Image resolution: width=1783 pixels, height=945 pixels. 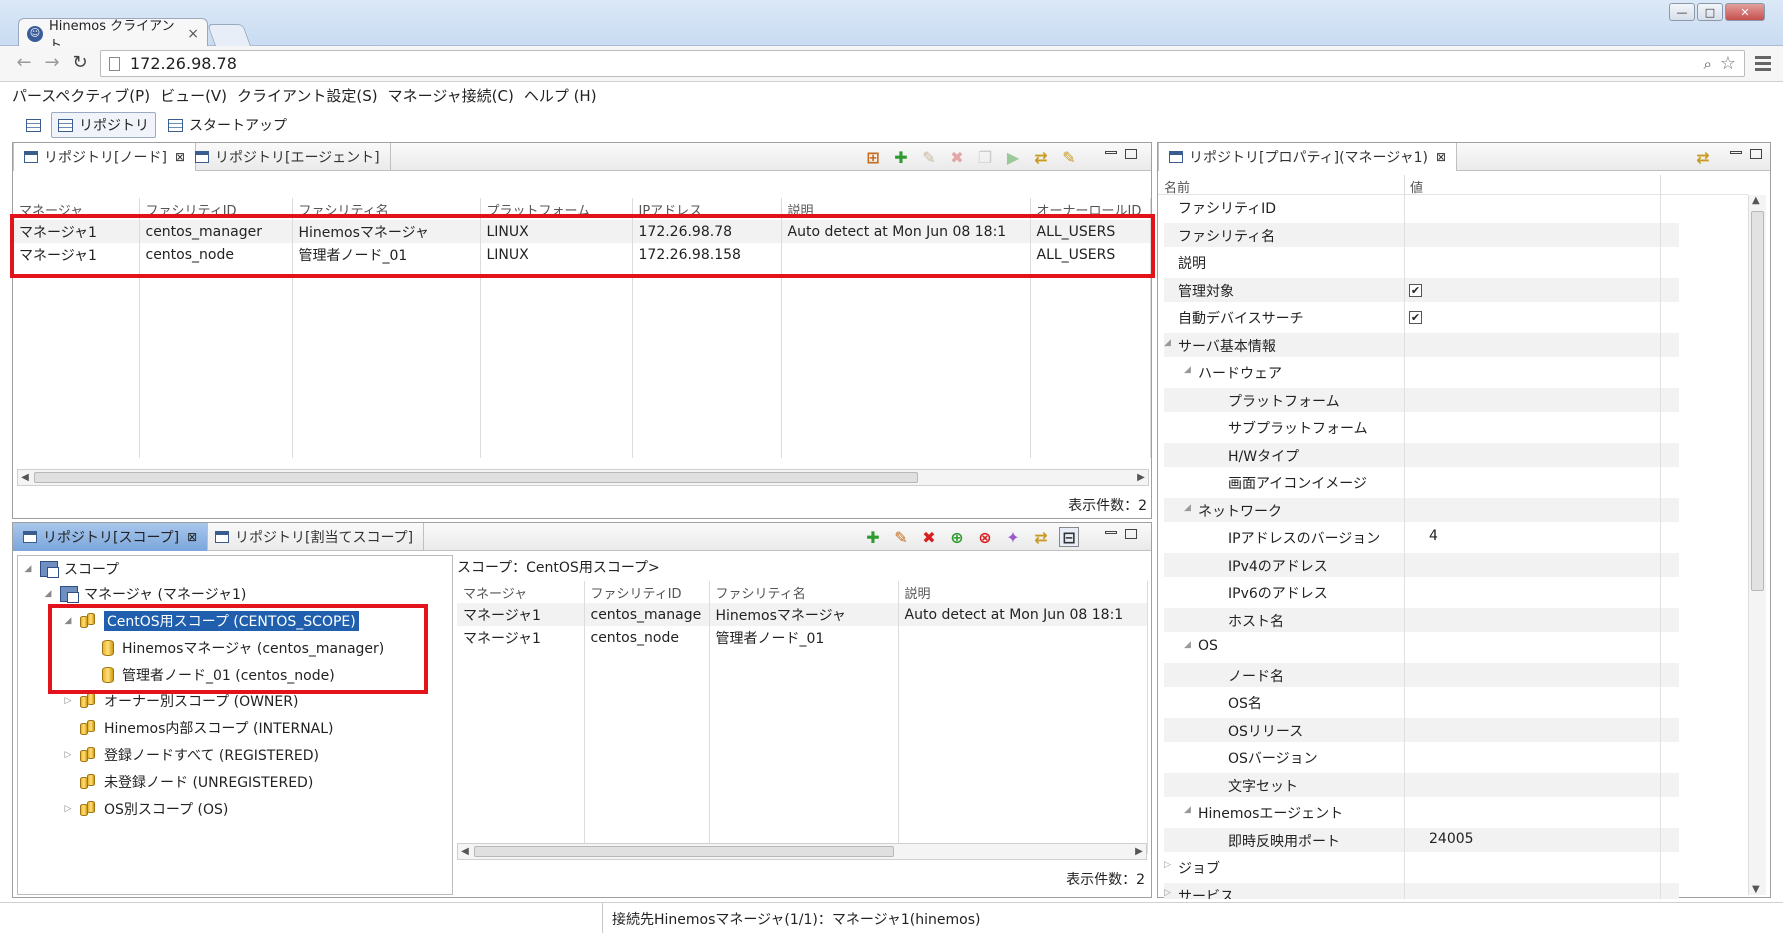 What do you see at coordinates (190, 755) in the screenshot?
I see `tree-node-registered: ▷ 登録ノードすべて (REGISTERED)` at bounding box center [190, 755].